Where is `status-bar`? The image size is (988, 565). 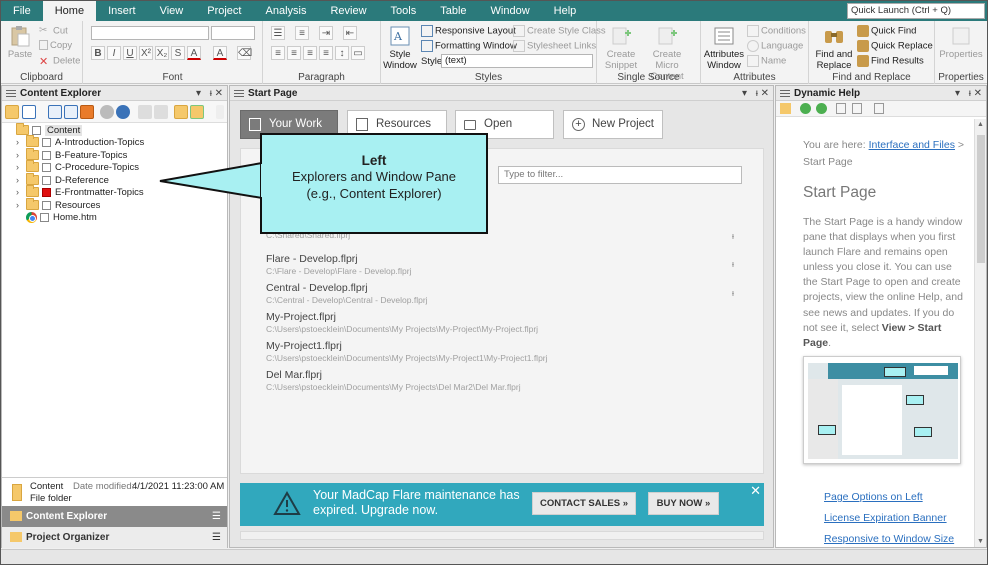
status-bar is located at coordinates (494, 556).